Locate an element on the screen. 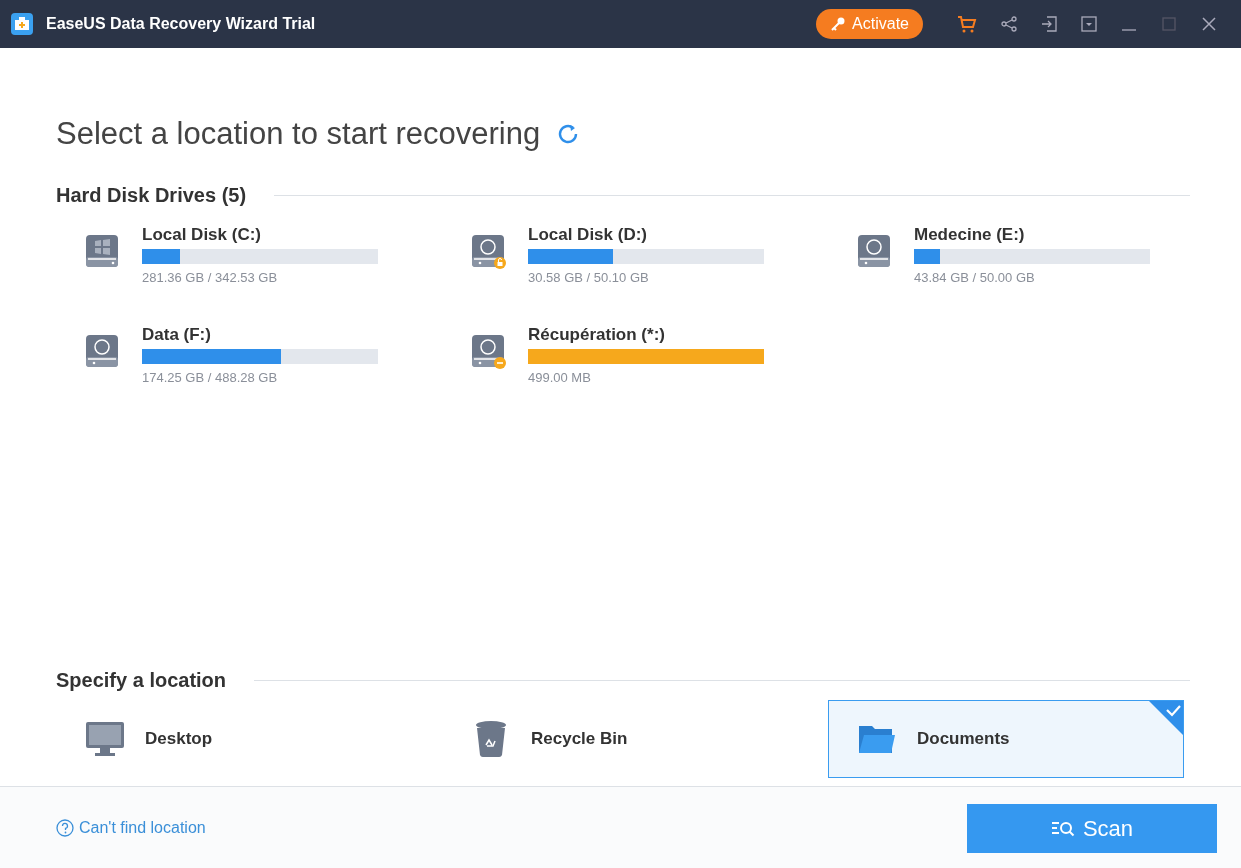  check-corner-icon is located at coordinates (1166, 718).